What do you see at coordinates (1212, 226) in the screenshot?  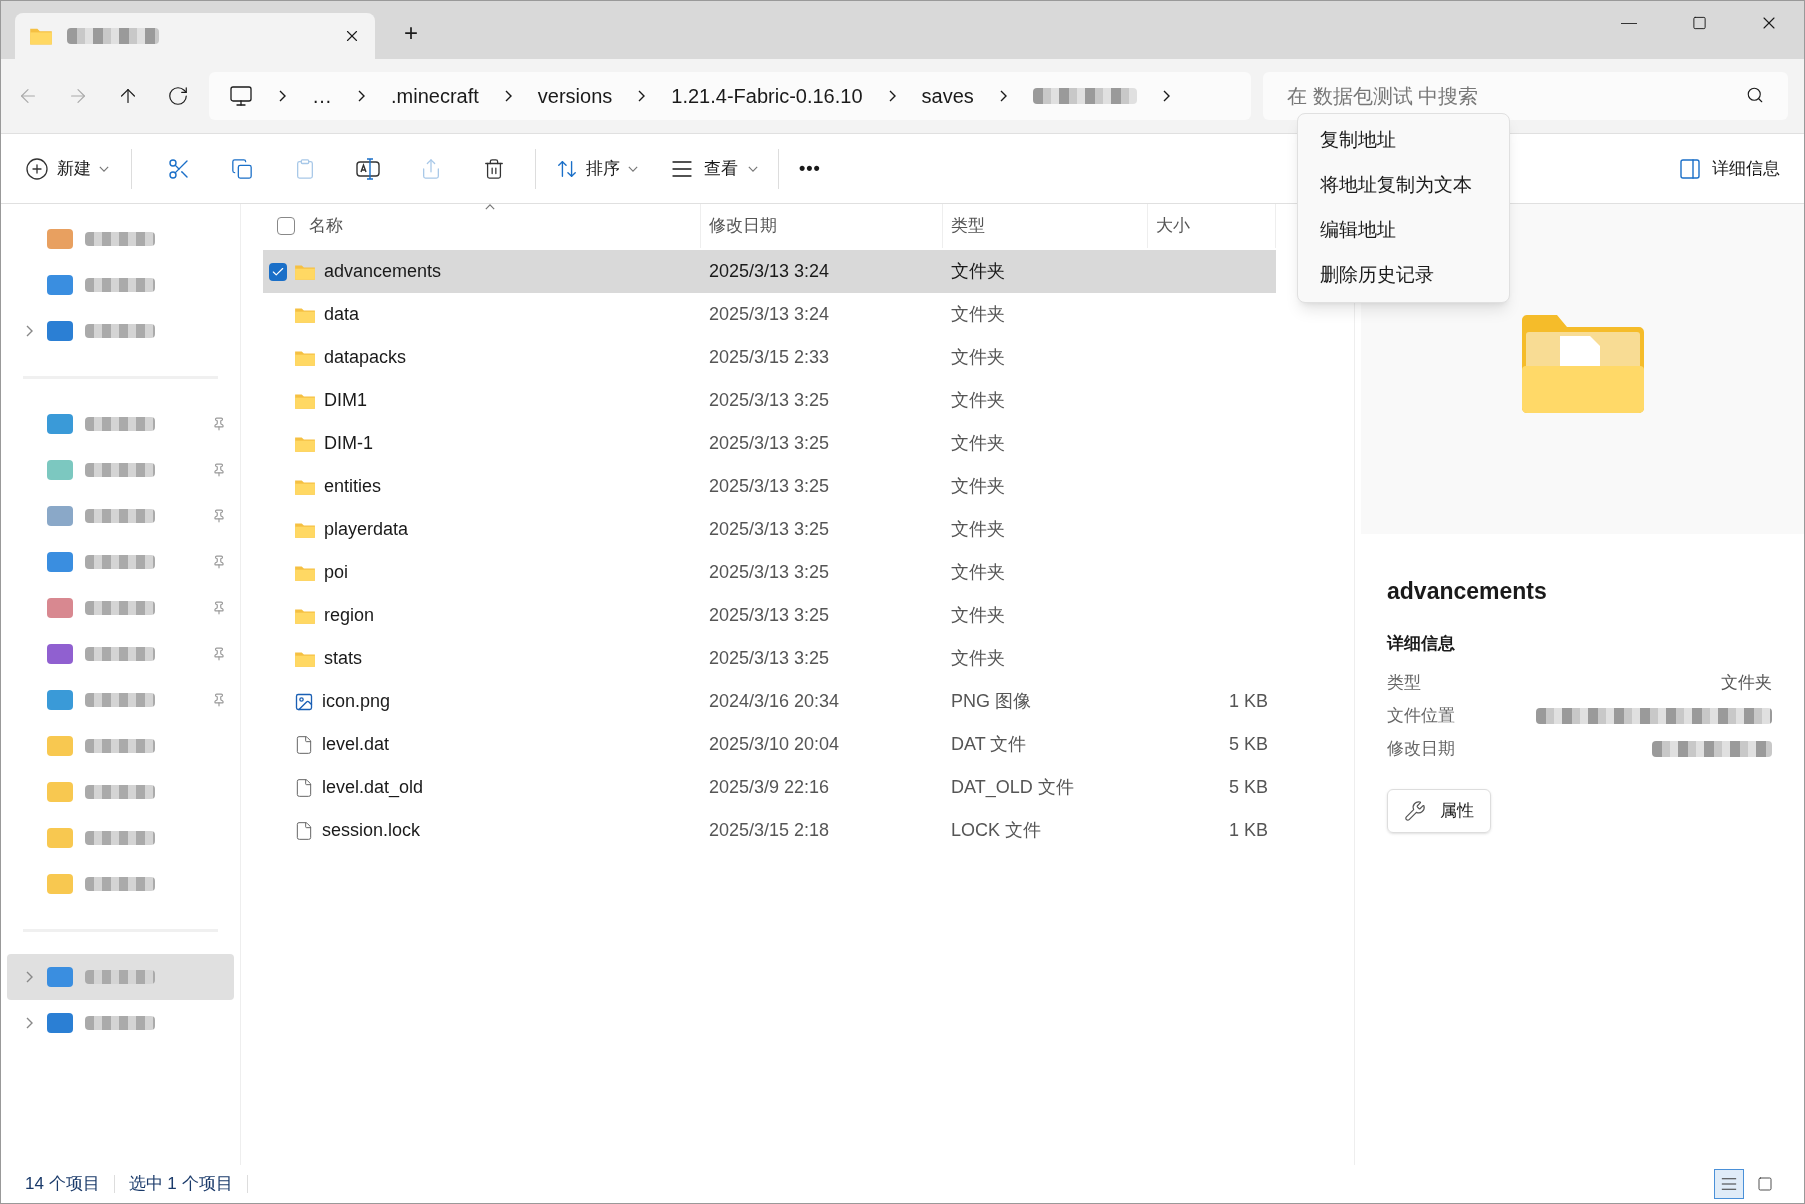 I see `column-header: 大小` at bounding box center [1212, 226].